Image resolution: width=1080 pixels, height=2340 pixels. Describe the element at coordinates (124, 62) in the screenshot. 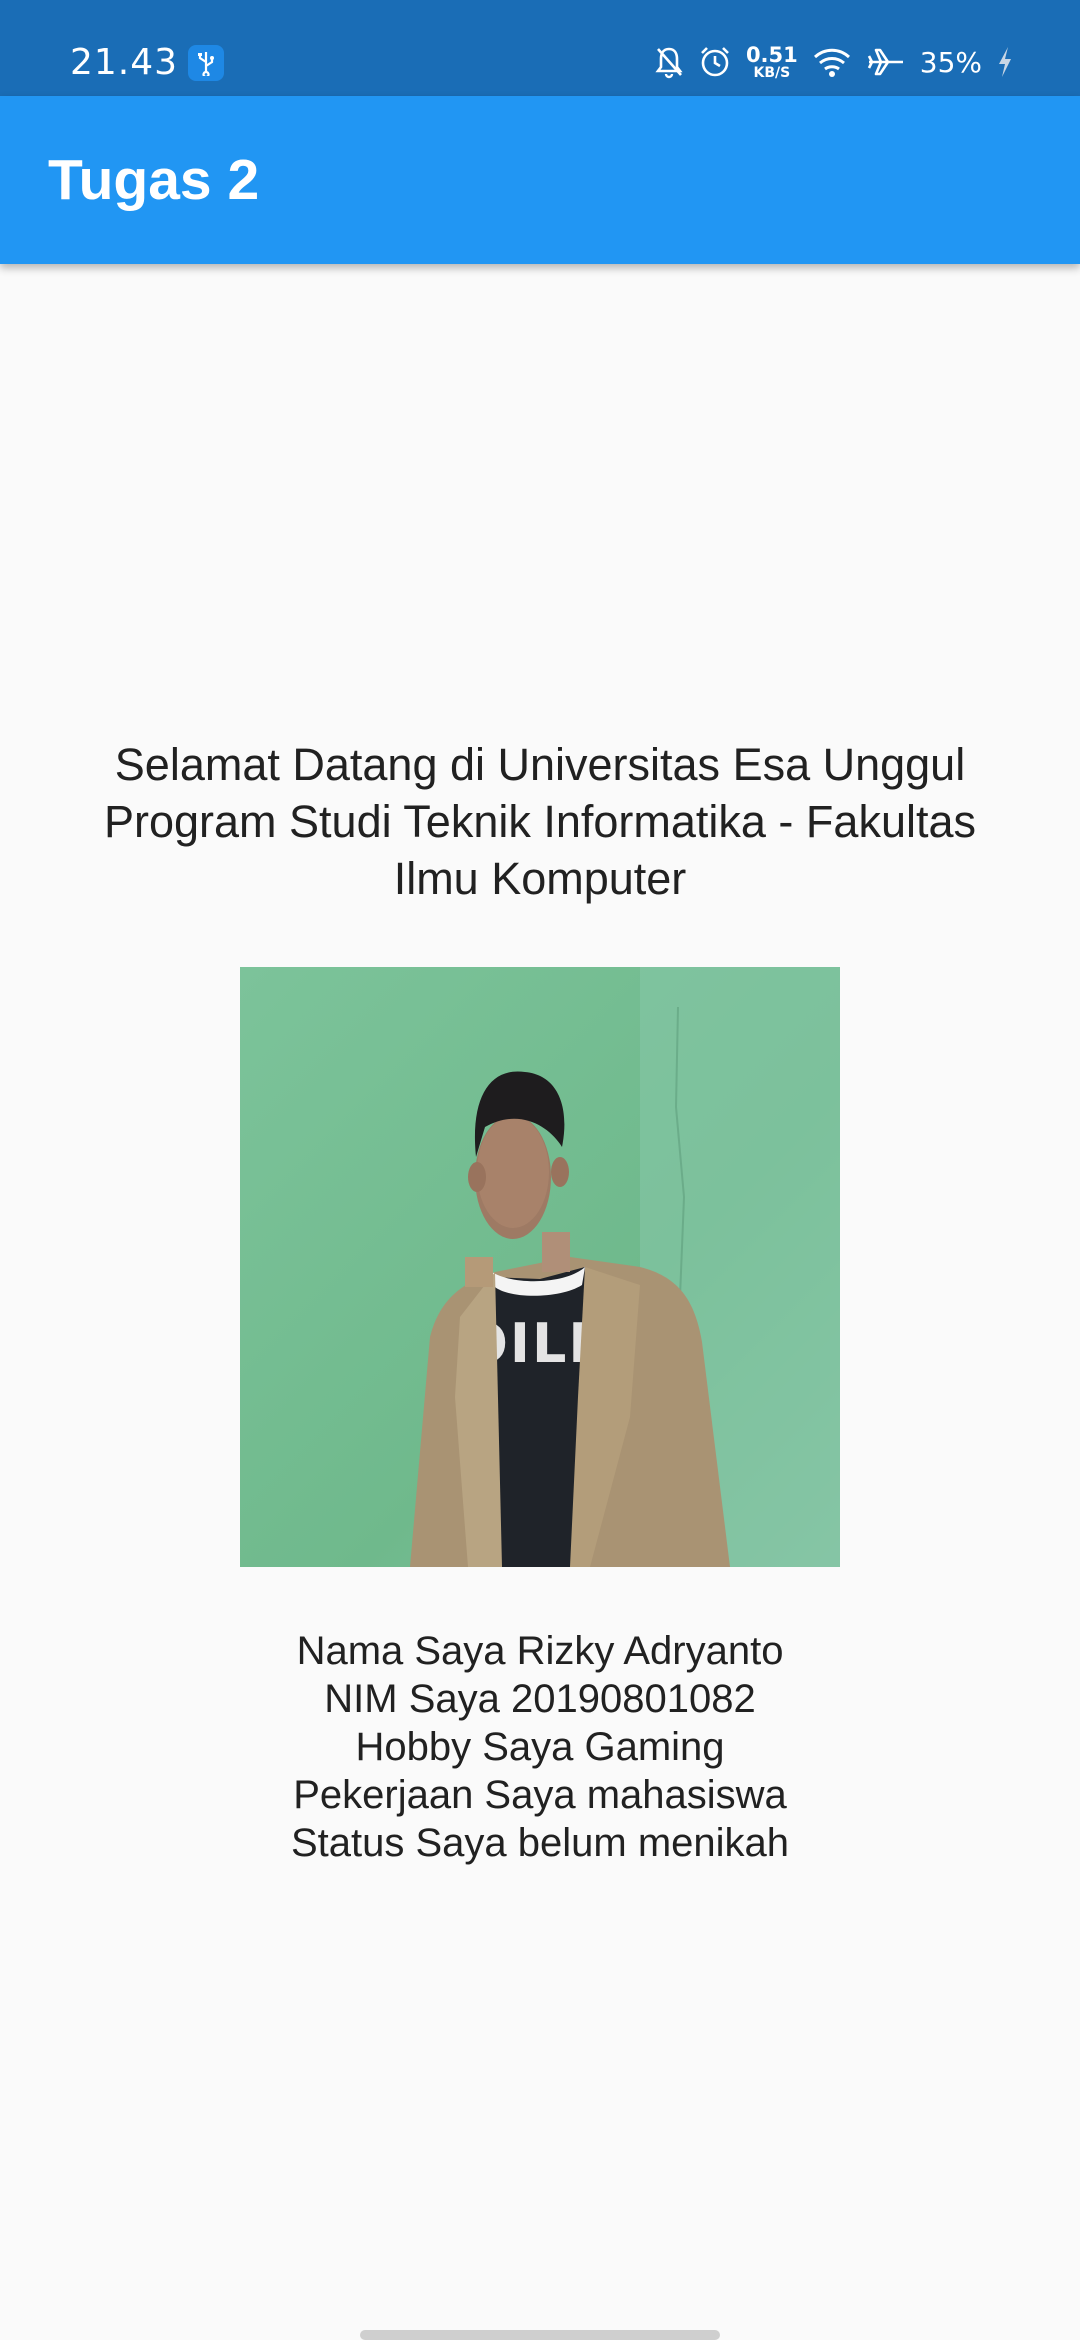

I see `status-time: 21.43` at that location.